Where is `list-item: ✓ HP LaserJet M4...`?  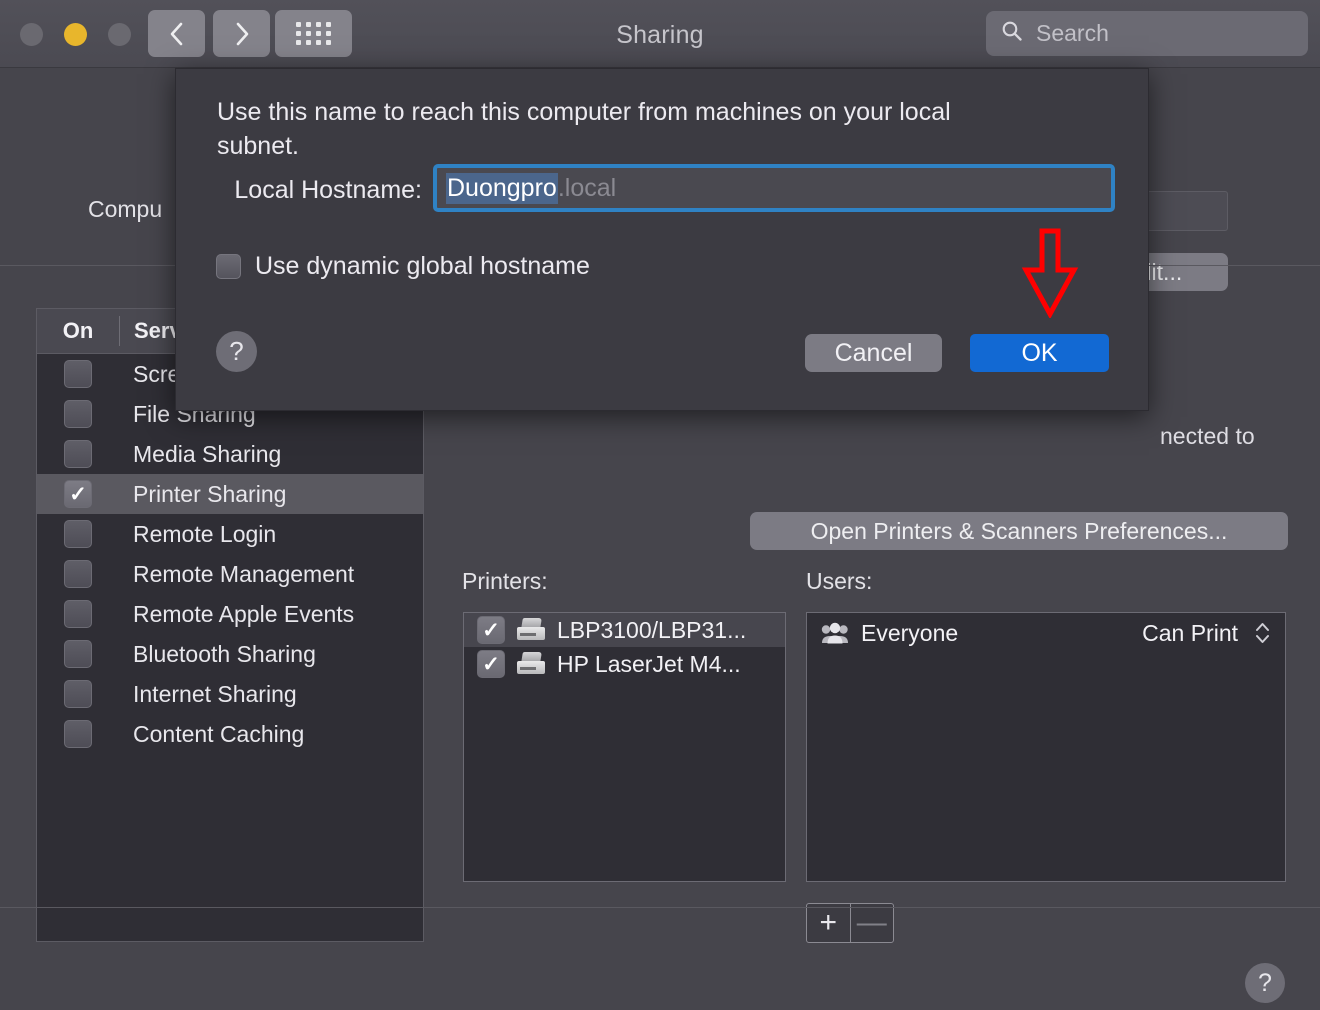
list-item: ✓ HP LaserJet M4... is located at coordinates (624, 664).